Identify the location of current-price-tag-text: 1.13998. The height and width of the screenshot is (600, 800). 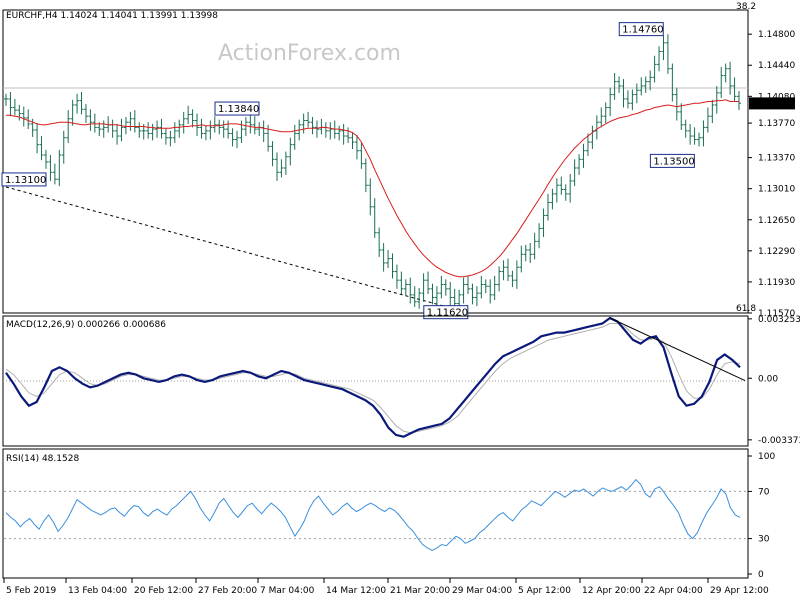
(770, 104).